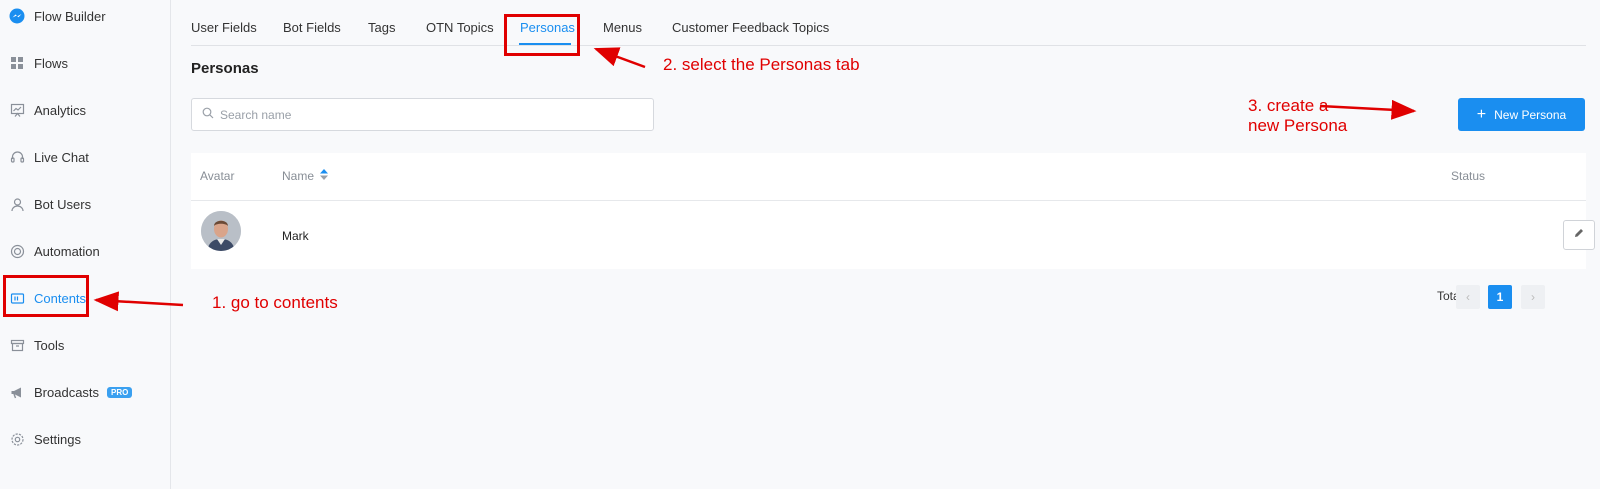 The width and height of the screenshot is (1600, 489). What do you see at coordinates (1533, 297) in the screenshot?
I see `pagination-next-button: ›` at bounding box center [1533, 297].